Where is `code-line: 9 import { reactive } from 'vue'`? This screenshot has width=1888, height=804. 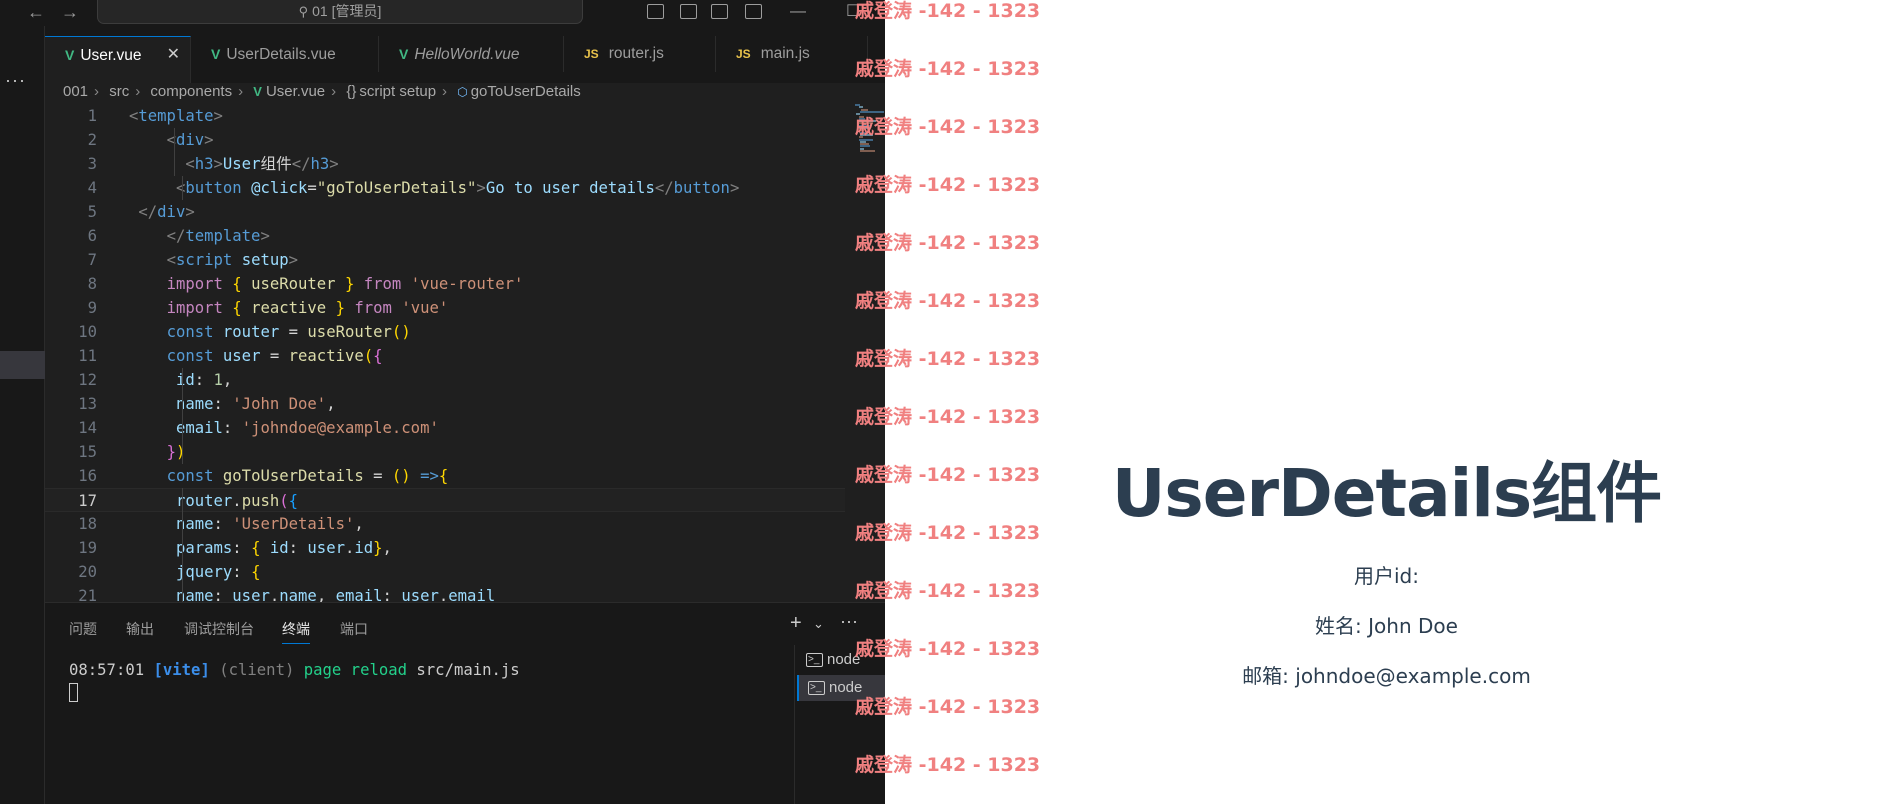
code-line: 9 import { reactive } from 'vue' is located at coordinates (445, 308).